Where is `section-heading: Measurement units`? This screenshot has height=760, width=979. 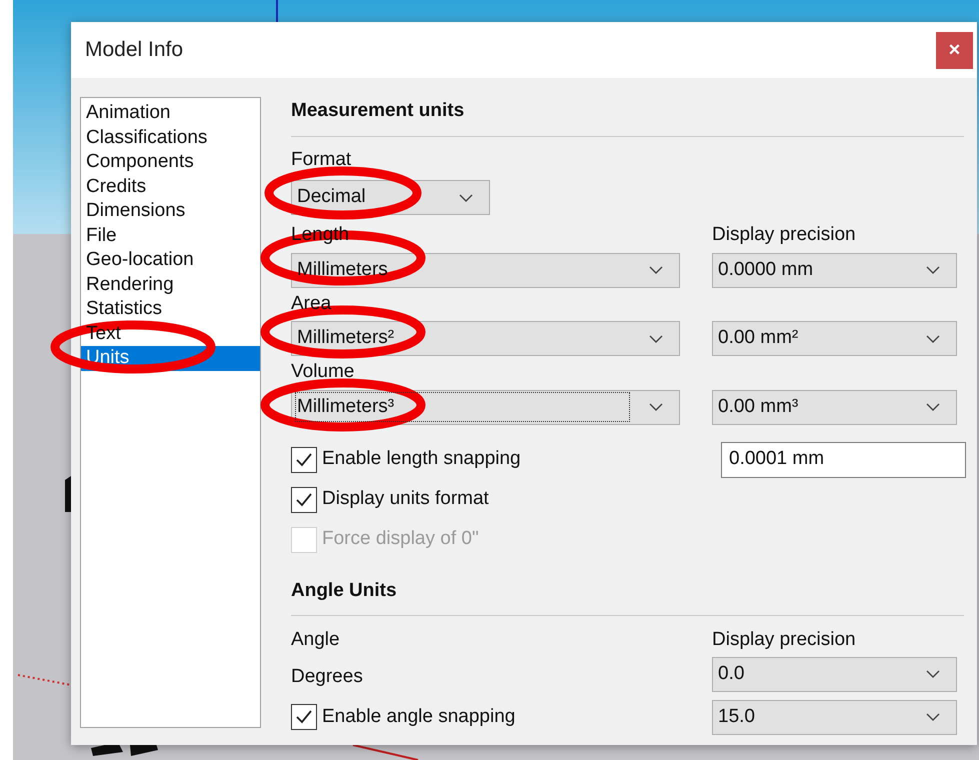
section-heading: Measurement units is located at coordinates (627, 116).